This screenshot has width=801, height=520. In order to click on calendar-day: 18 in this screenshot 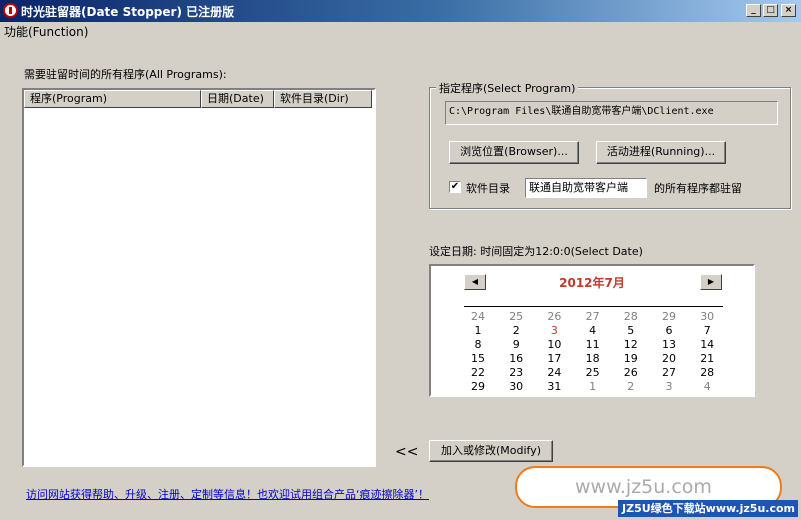, I will do `click(593, 358)`.